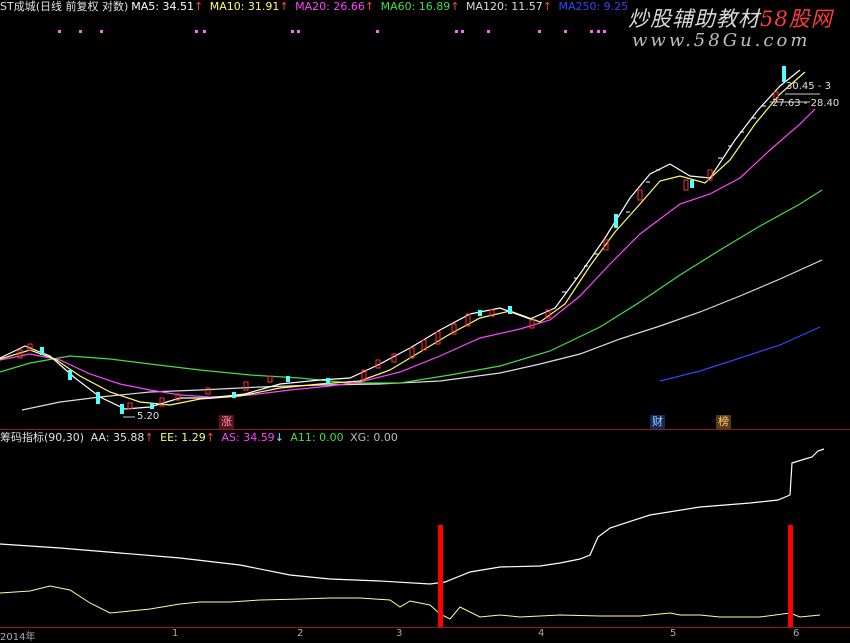  What do you see at coordinates (657, 422) in the screenshot?
I see `event-tag-finance: 财` at bounding box center [657, 422].